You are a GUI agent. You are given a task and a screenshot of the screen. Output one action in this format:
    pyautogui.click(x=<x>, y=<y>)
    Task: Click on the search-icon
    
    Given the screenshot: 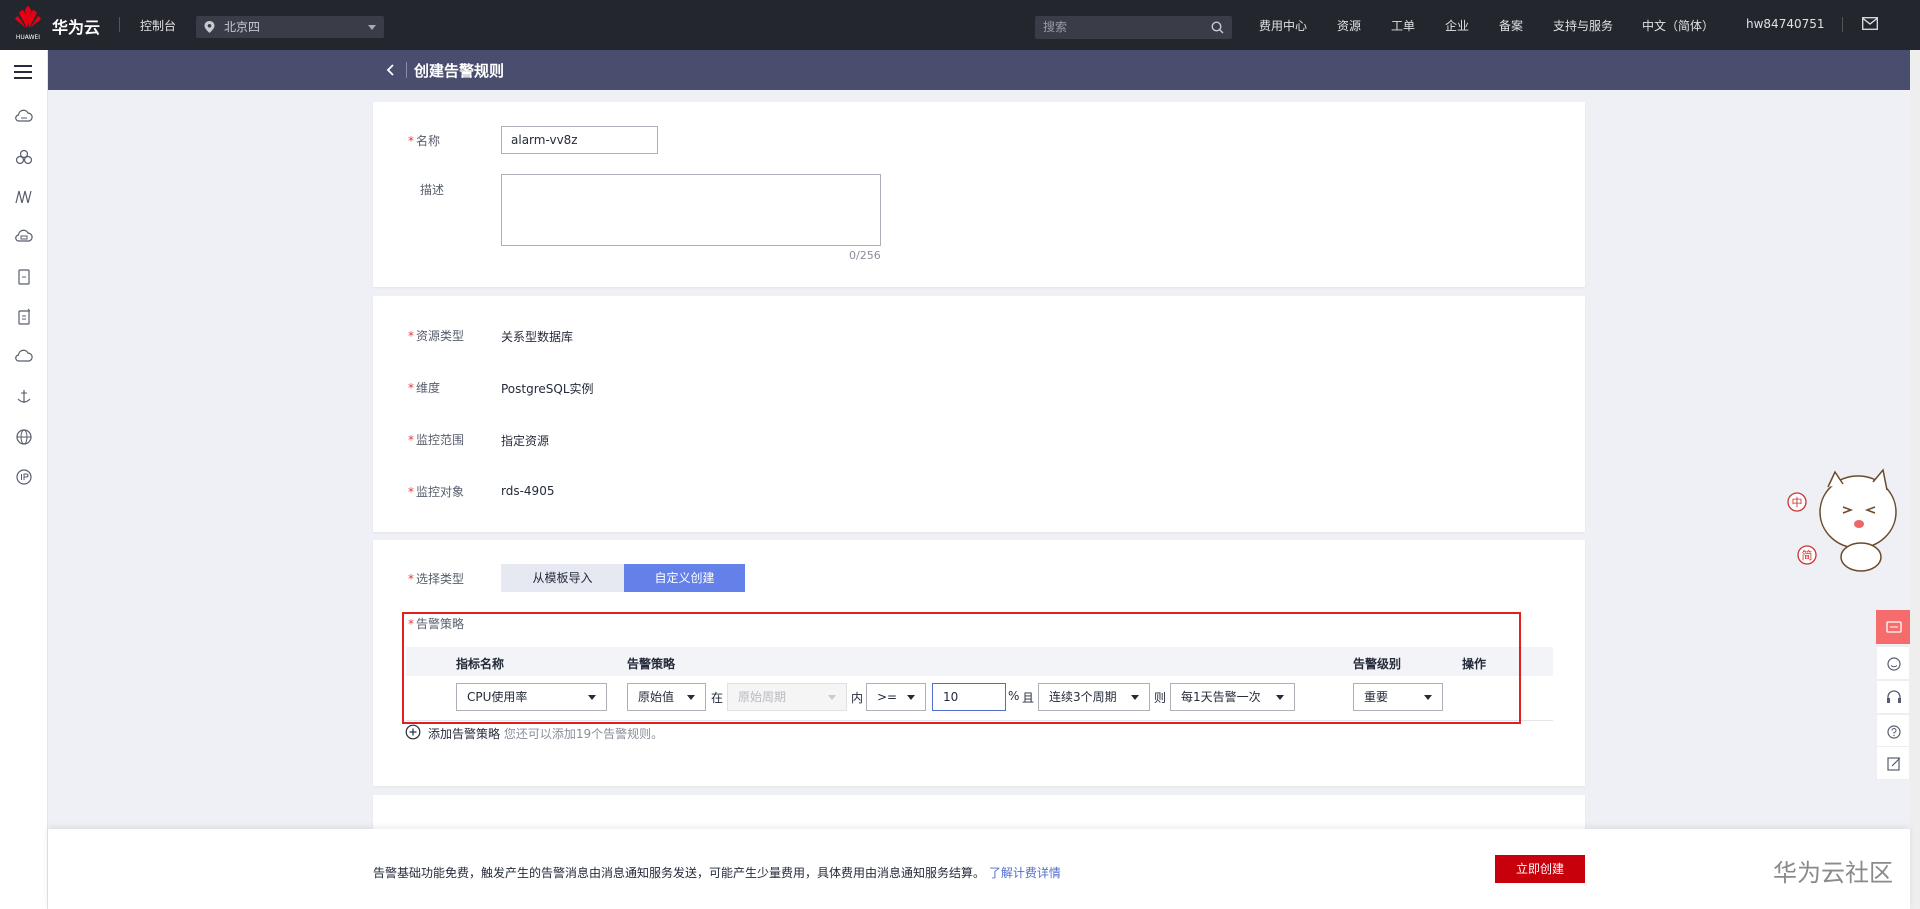 What is the action you would take?
    pyautogui.click(x=1217, y=27)
    